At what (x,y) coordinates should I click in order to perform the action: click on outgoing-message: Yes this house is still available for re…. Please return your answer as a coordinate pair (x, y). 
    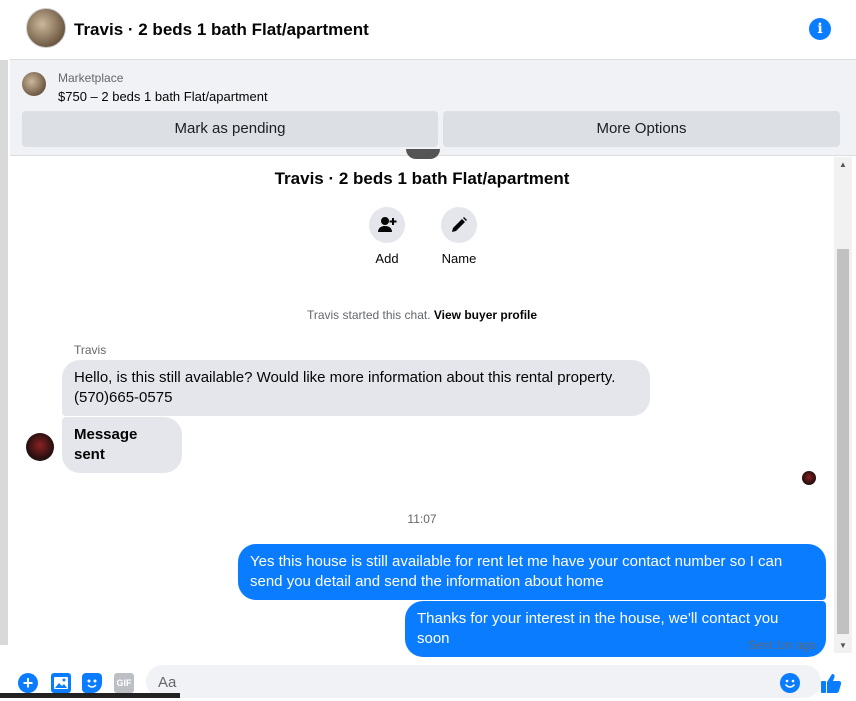
    Looking at the image, I should click on (532, 572).